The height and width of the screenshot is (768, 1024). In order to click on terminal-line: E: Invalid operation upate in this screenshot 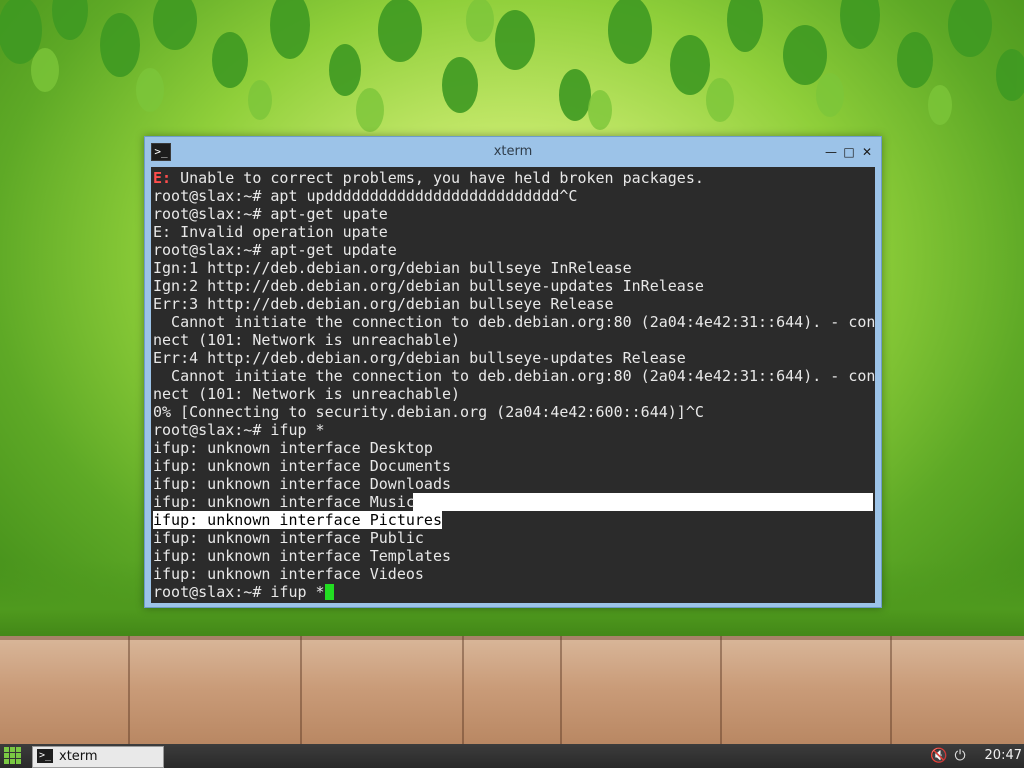, I will do `click(270, 232)`.